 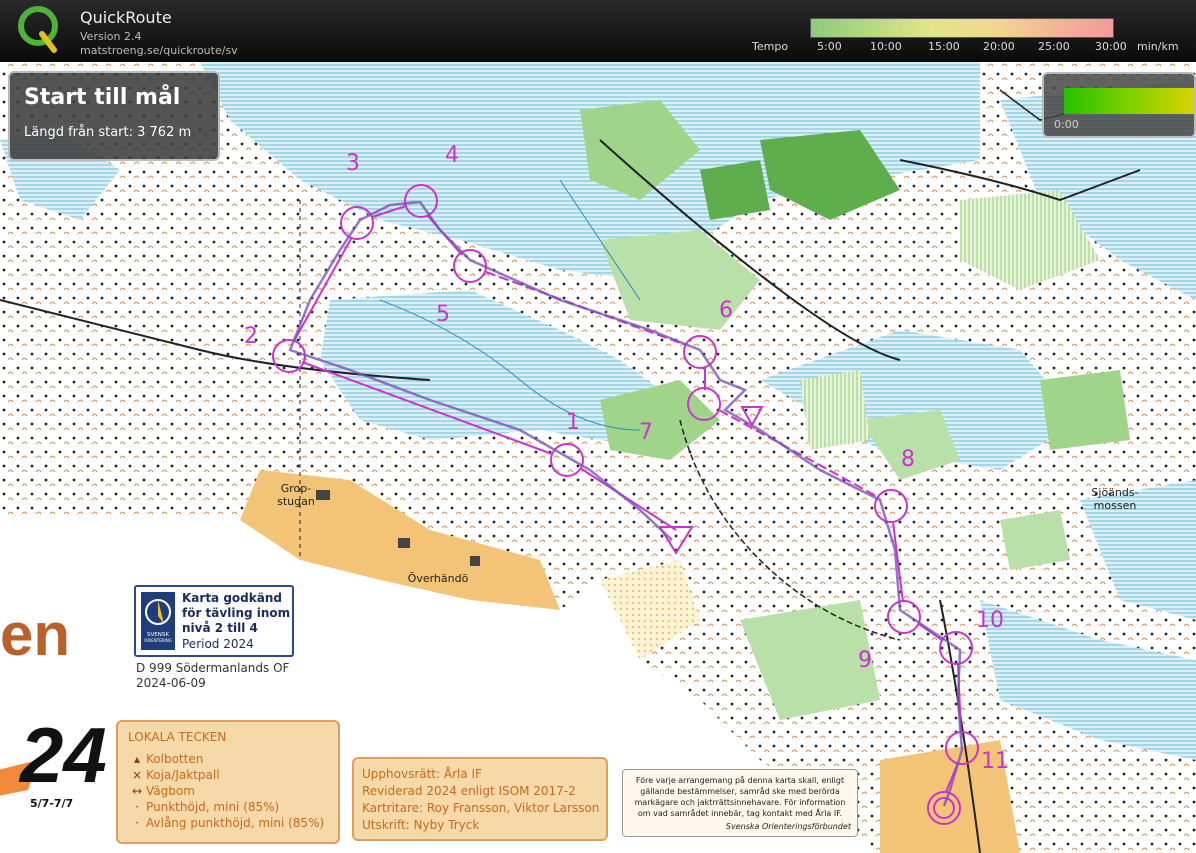 What do you see at coordinates (235, 823) in the screenshot?
I see `legend-label: Avlång punkthöjd, mini (85%)` at bounding box center [235, 823].